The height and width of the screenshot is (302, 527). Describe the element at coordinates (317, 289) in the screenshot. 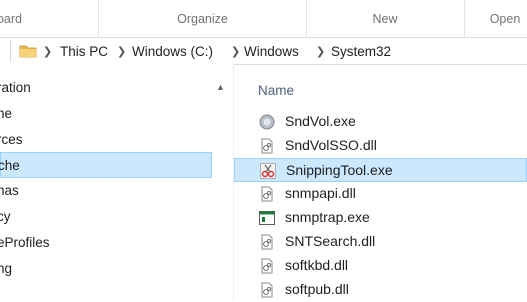

I see `file-name: softpub.dll` at that location.